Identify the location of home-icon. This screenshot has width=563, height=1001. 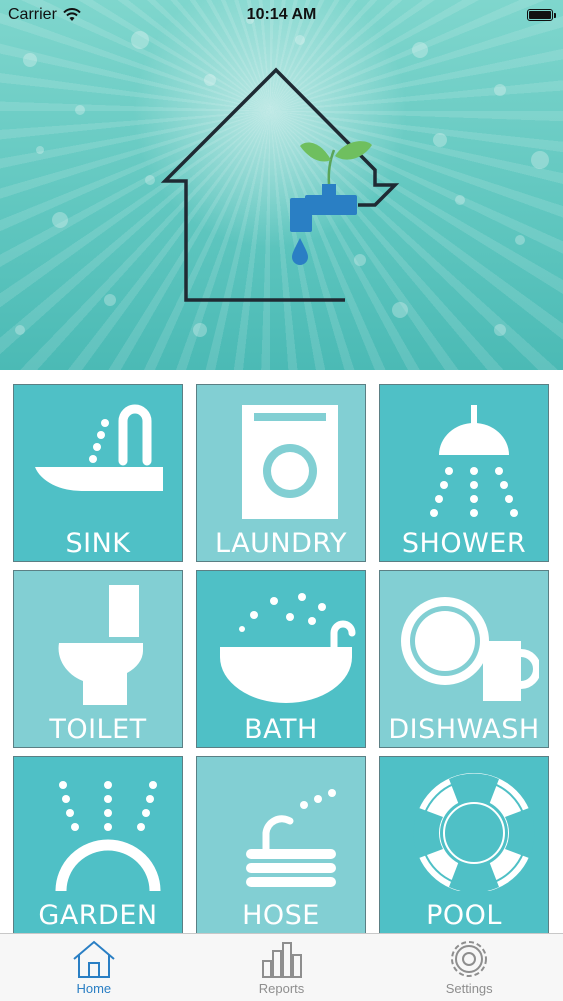
(94, 959).